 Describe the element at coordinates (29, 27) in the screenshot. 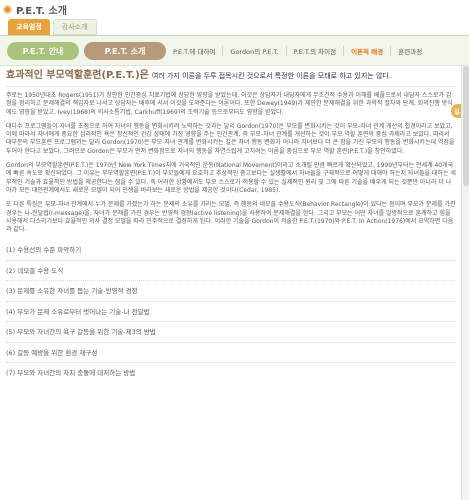

I see `tab-schedule: 교육일정` at that location.